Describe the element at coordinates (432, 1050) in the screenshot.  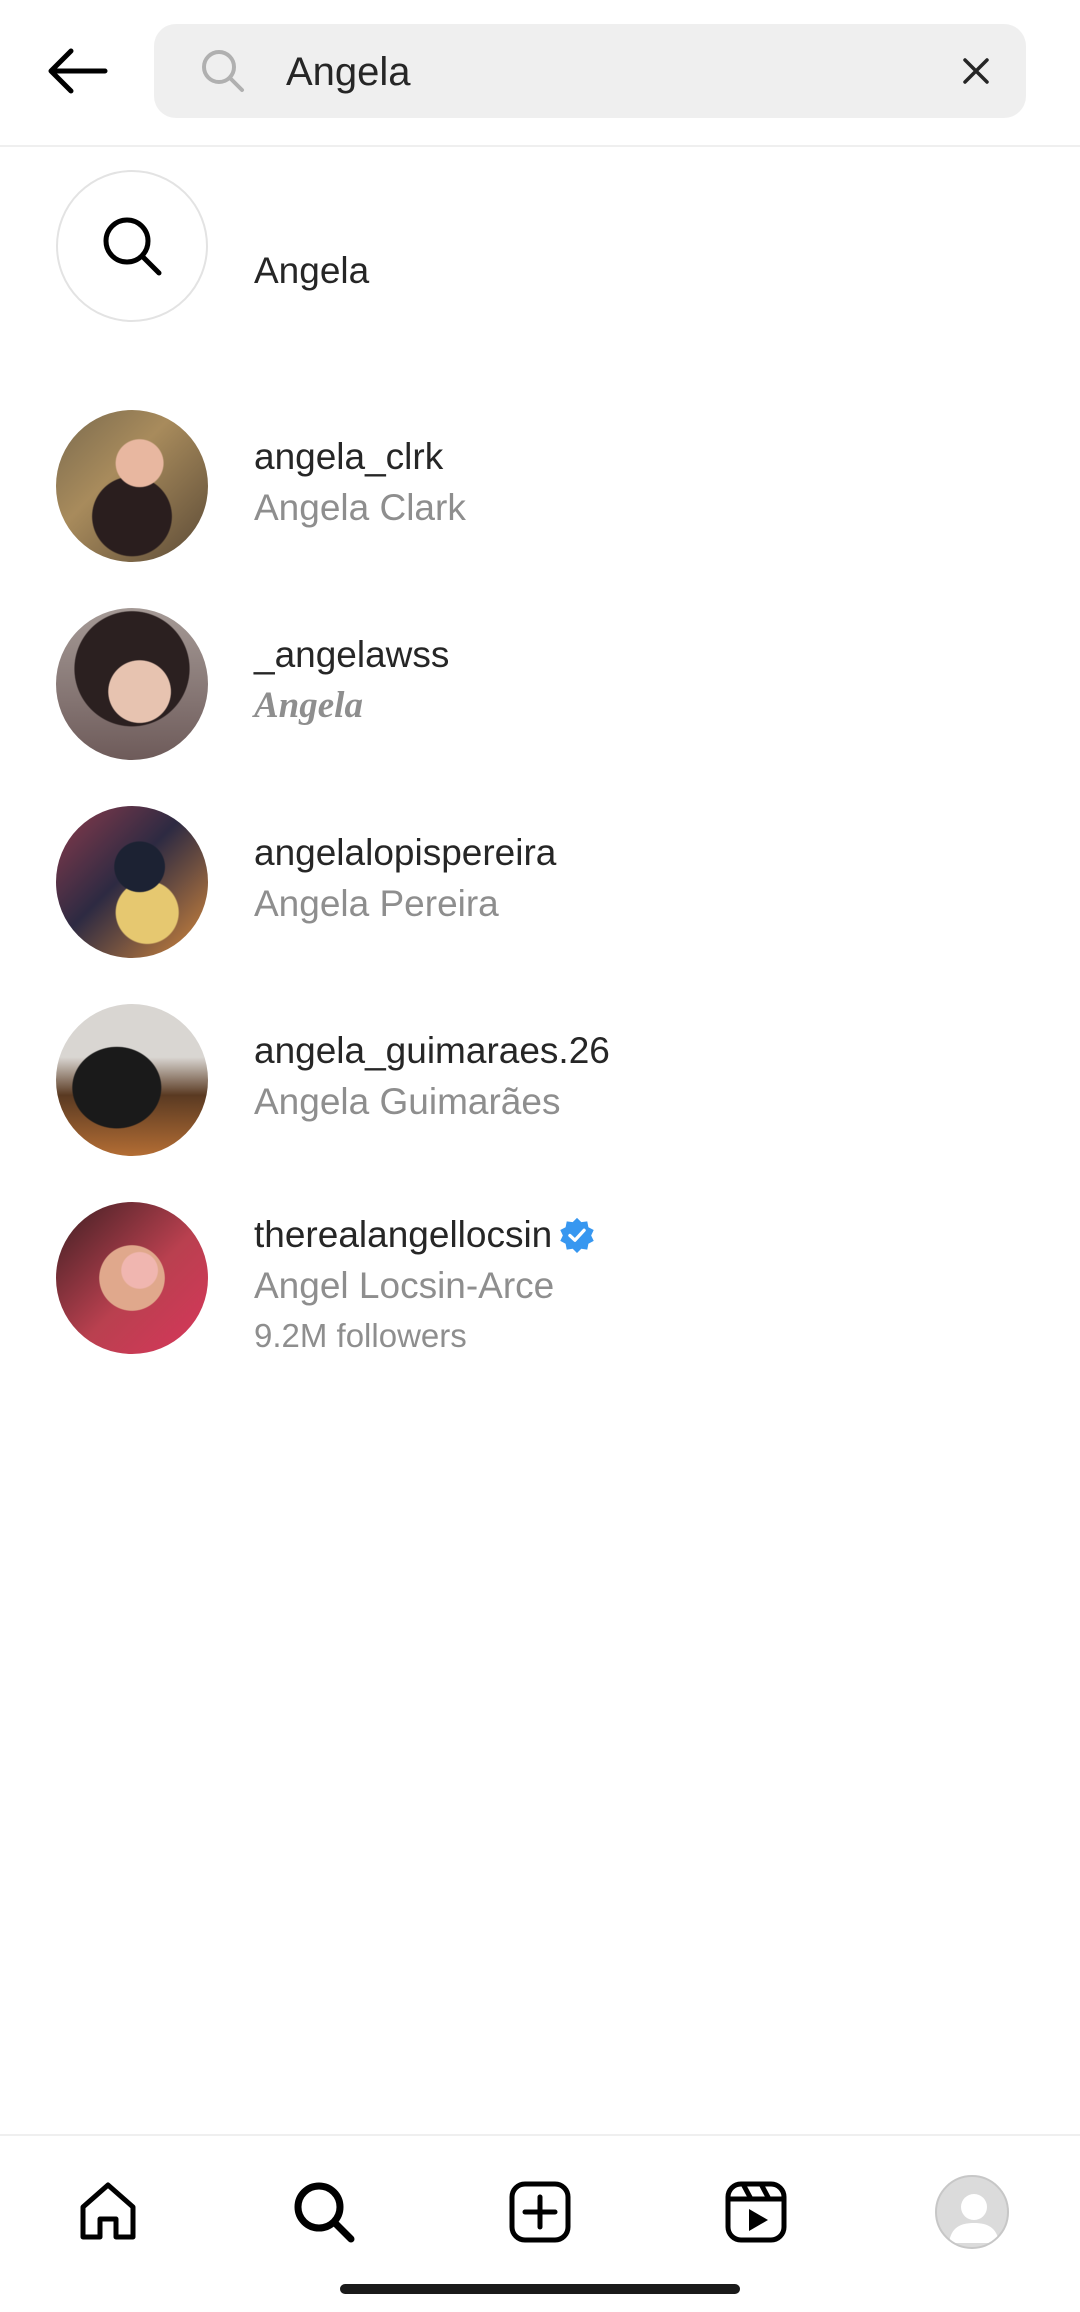
I see `username: angela_guimaraes.26` at that location.